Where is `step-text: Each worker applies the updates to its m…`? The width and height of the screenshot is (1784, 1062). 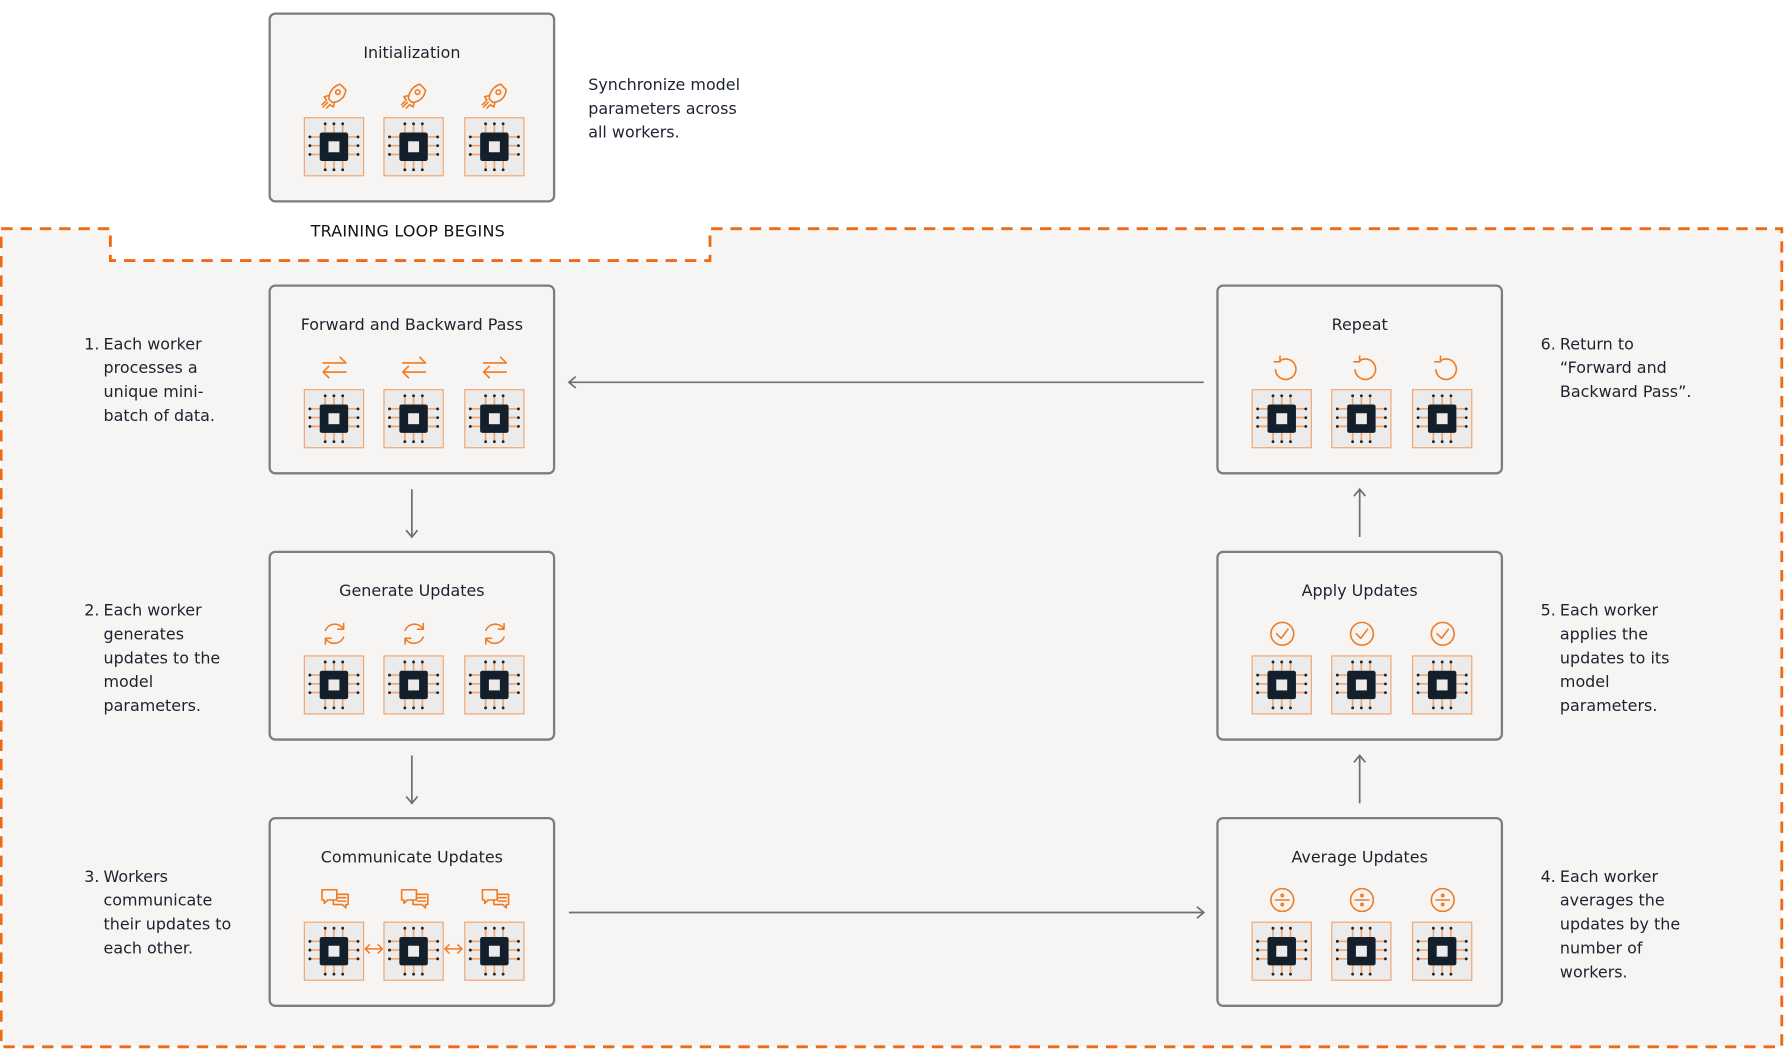
step-text: Each worker applies the updates to its m… is located at coordinates (1614, 658).